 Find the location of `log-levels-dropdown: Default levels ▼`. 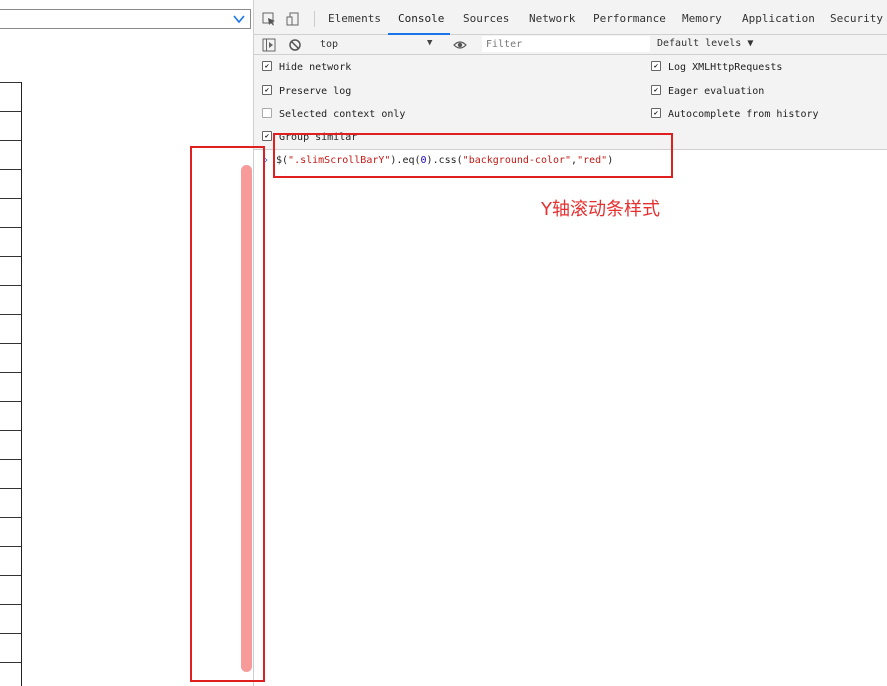

log-levels-dropdown: Default levels ▼ is located at coordinates (705, 43).